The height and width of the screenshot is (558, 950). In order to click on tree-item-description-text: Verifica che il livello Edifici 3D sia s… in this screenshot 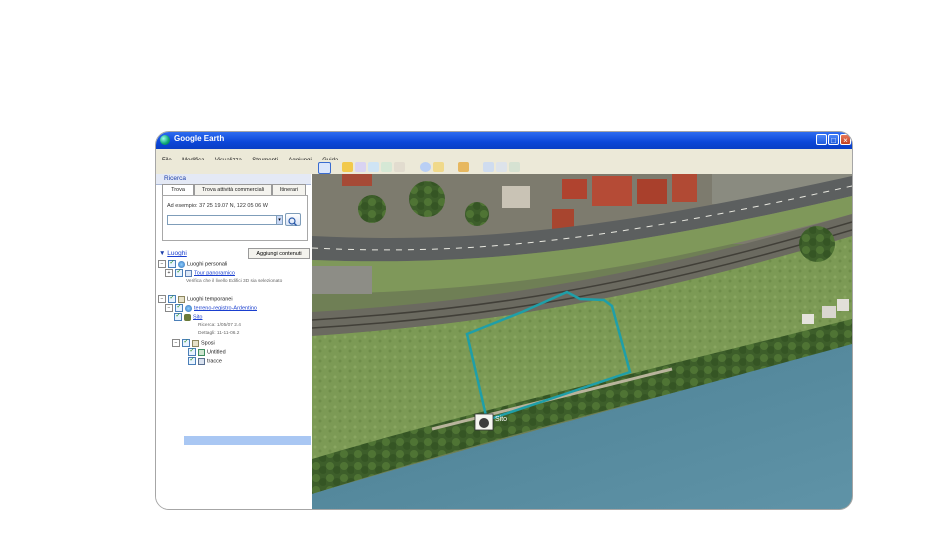, I will do `click(234, 281)`.